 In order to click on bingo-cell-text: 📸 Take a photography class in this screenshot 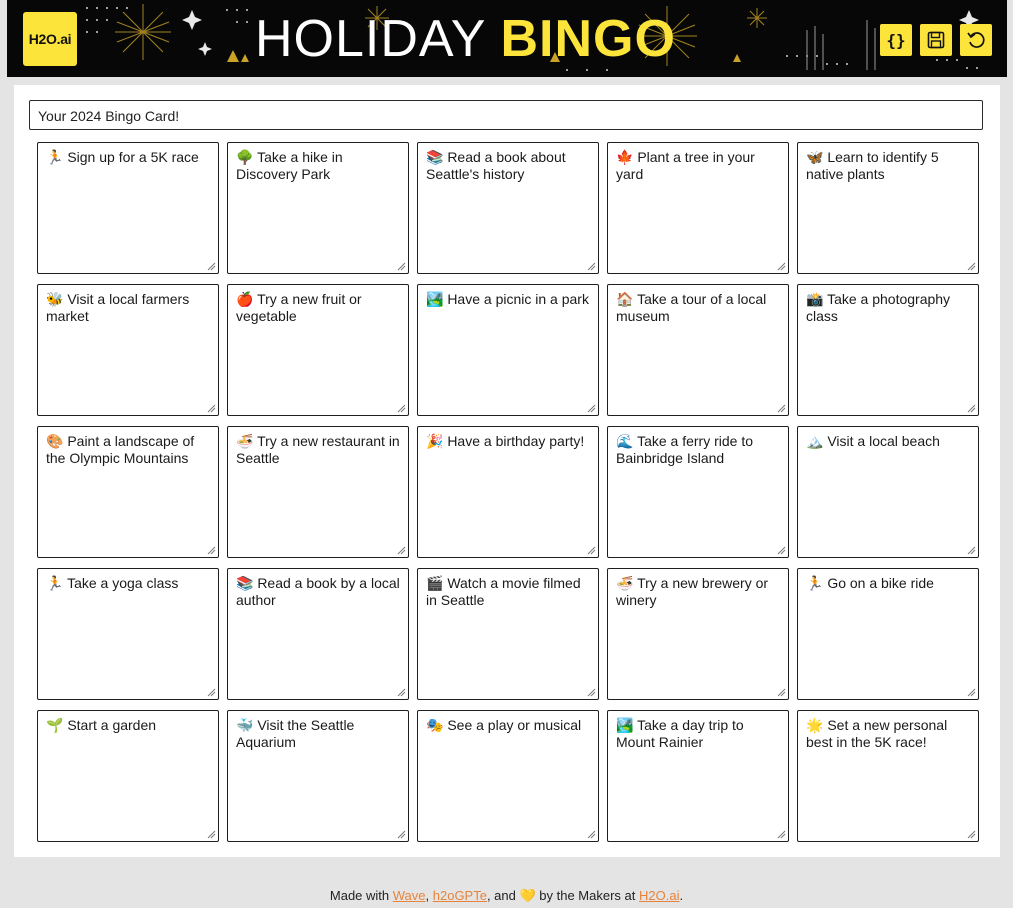, I will do `click(878, 307)`.